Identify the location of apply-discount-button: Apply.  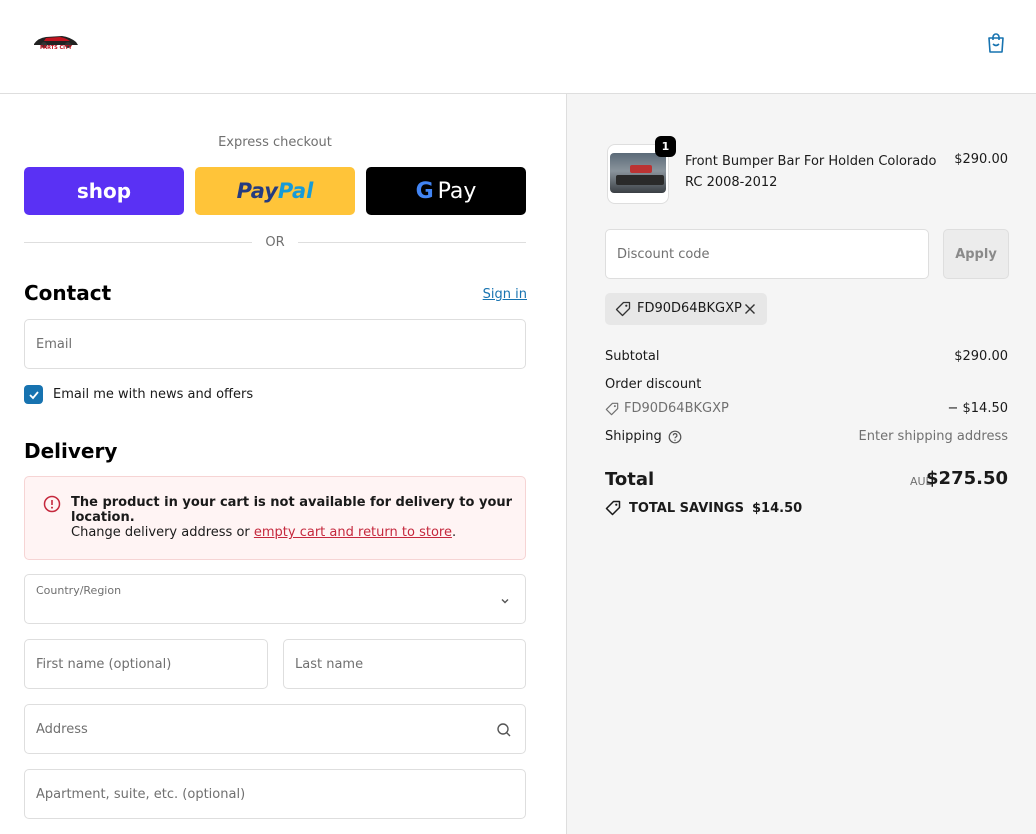
(976, 254).